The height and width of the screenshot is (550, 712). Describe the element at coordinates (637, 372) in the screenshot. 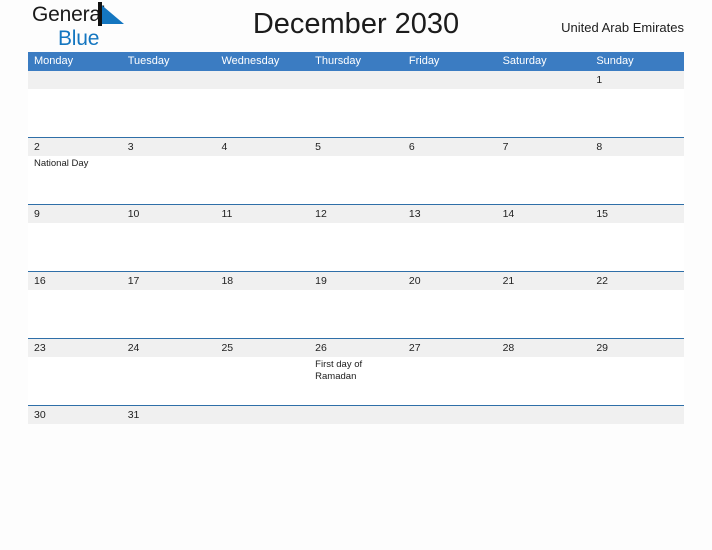

I see `day-cell-29: 29` at that location.